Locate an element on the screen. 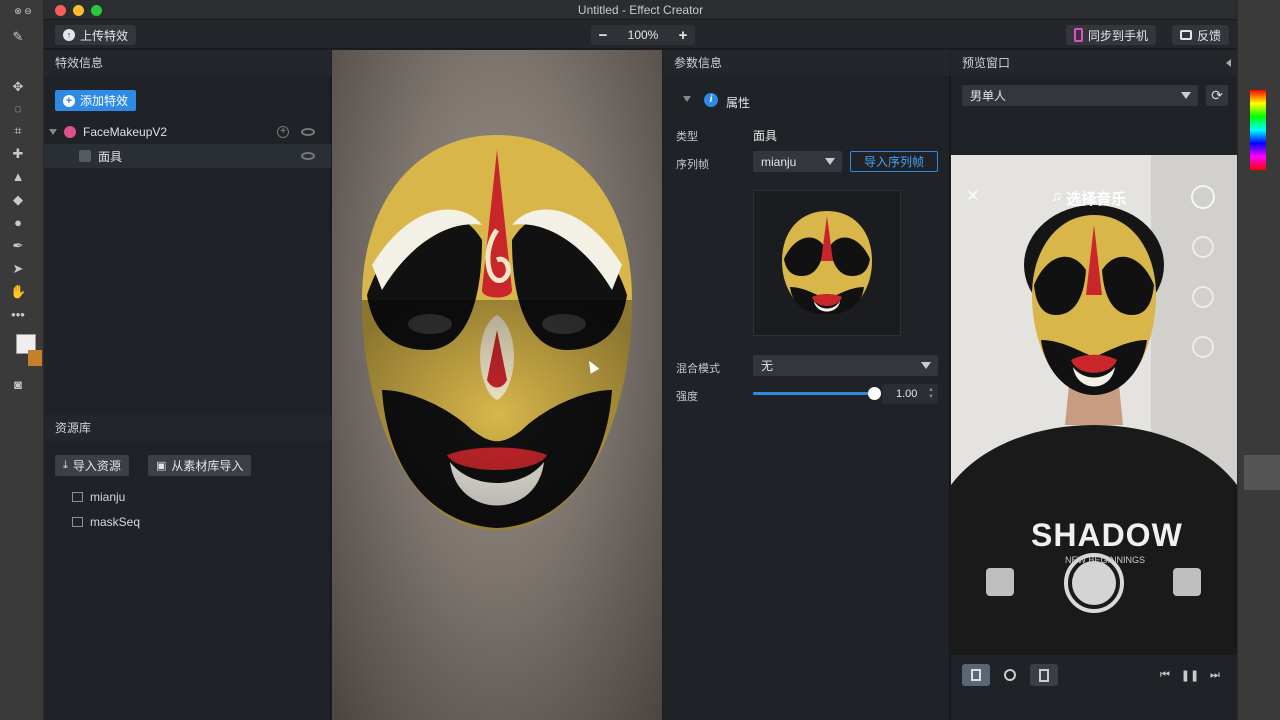 The width and height of the screenshot is (1280, 720). preview-header: 预览窗口 is located at coordinates (1094, 63).